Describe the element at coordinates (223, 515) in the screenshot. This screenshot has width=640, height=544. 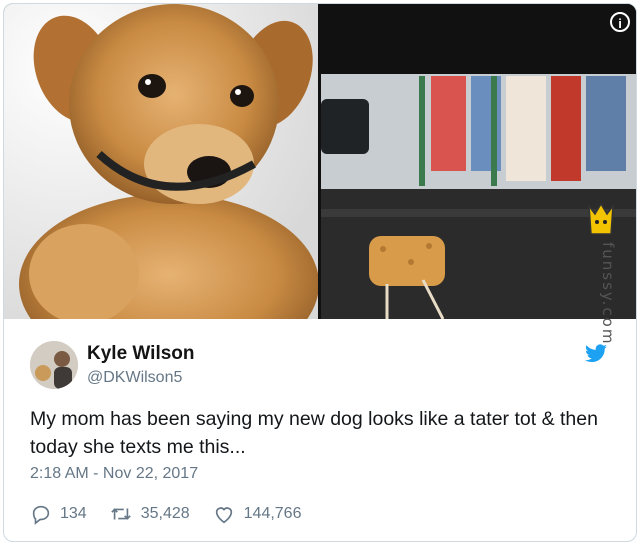
I see `heart-icon` at that location.